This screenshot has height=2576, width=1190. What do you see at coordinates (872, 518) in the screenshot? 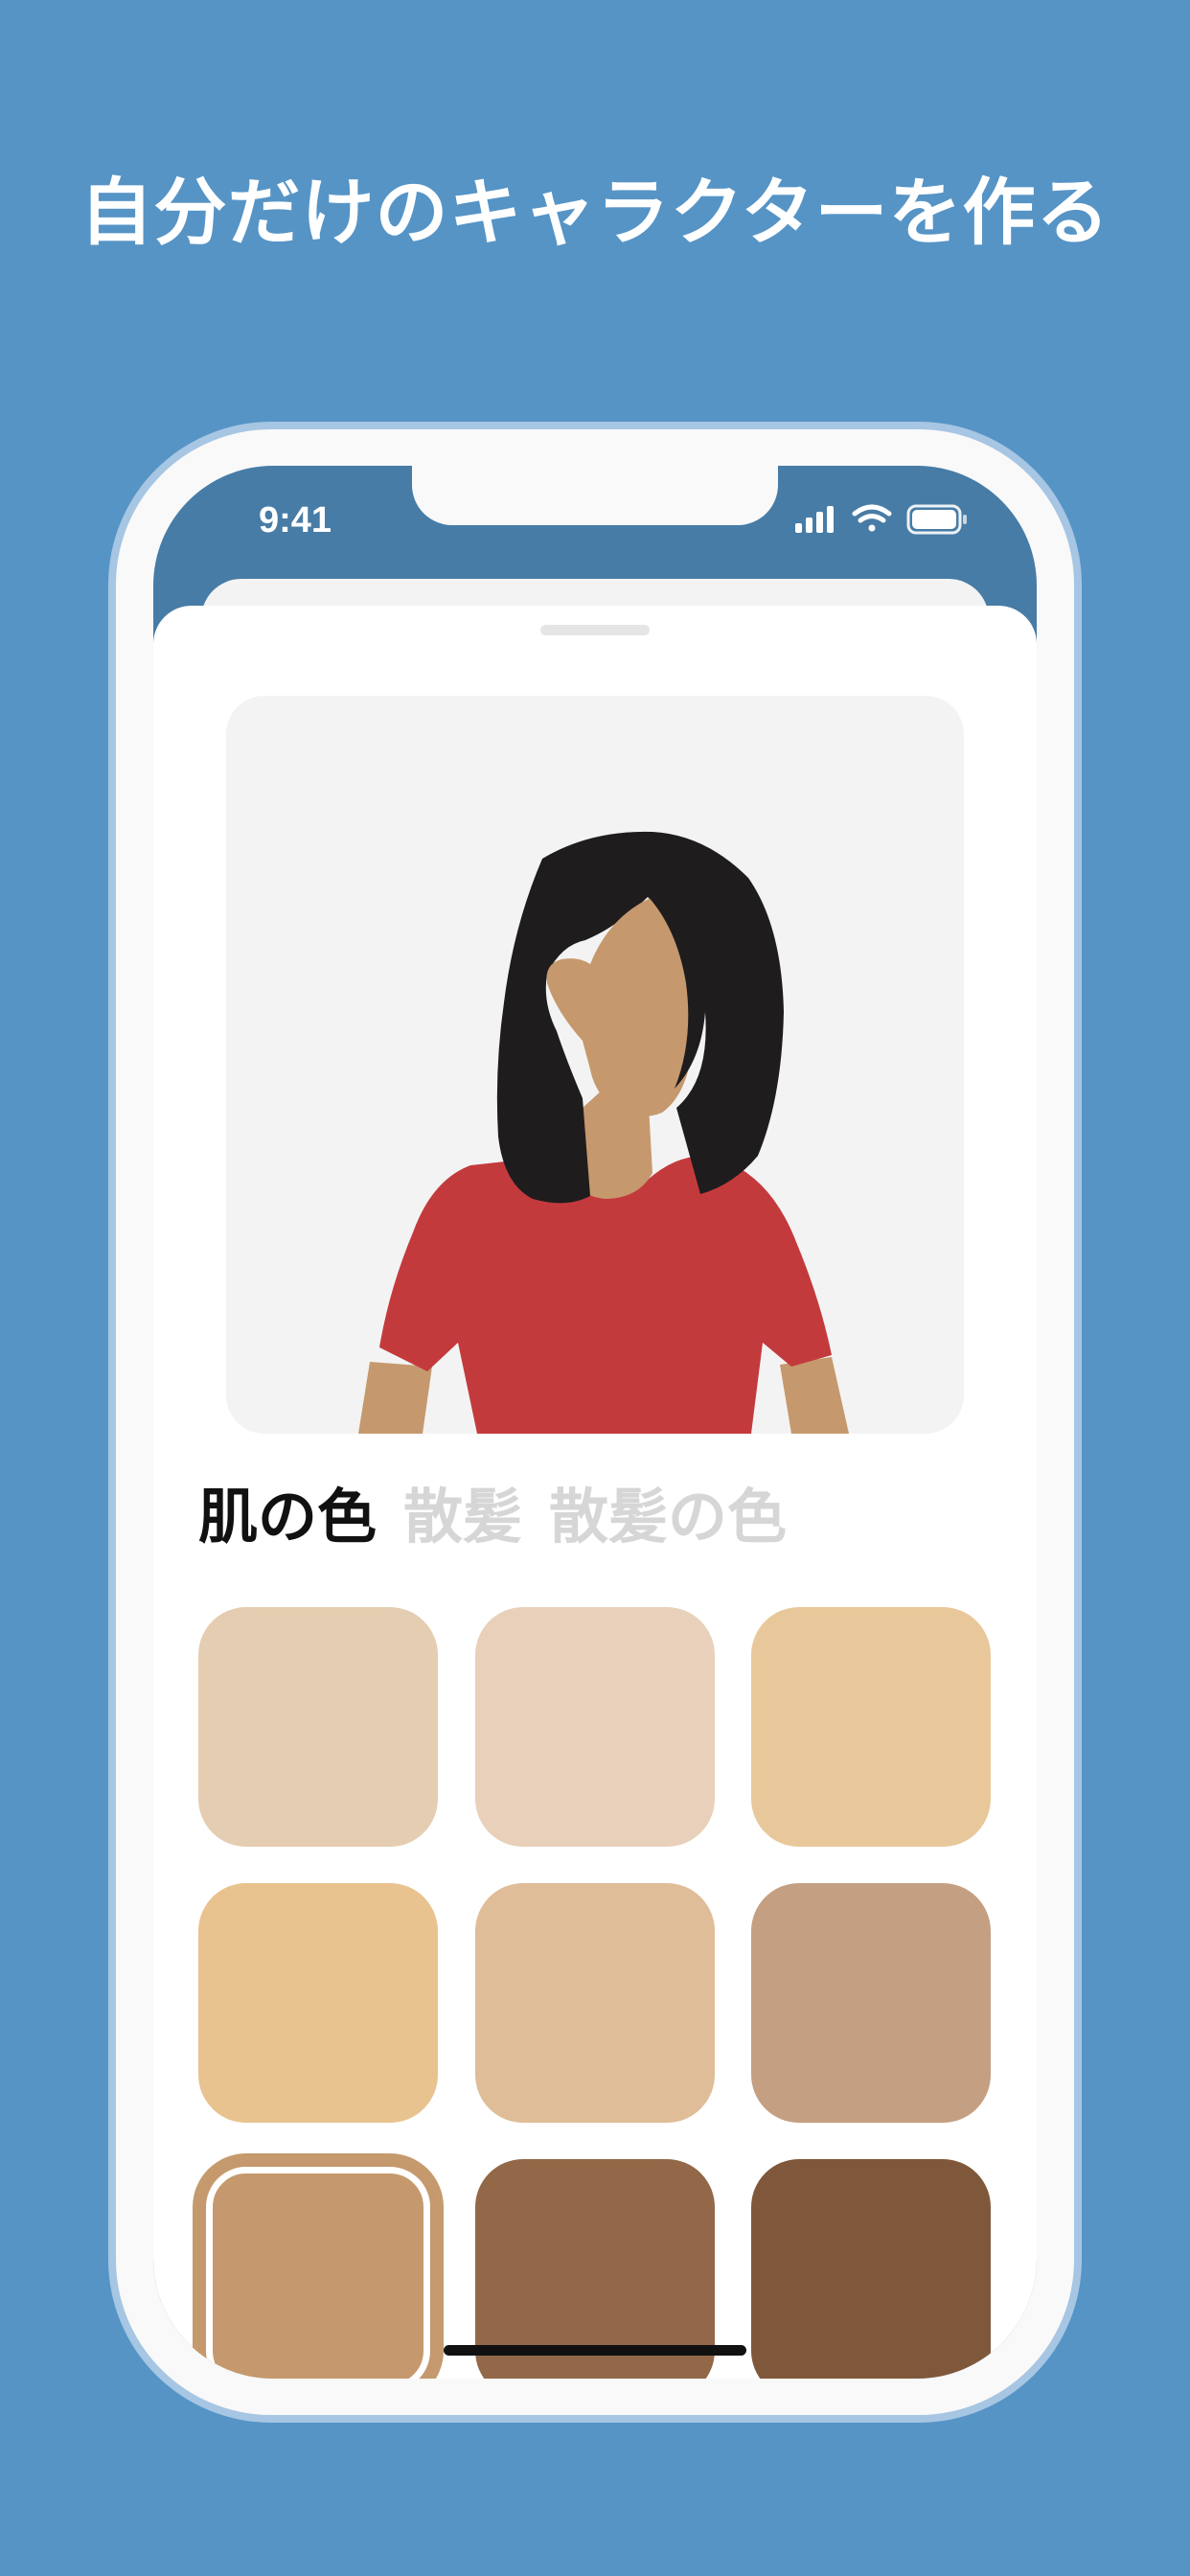
I see `wifi-icon` at bounding box center [872, 518].